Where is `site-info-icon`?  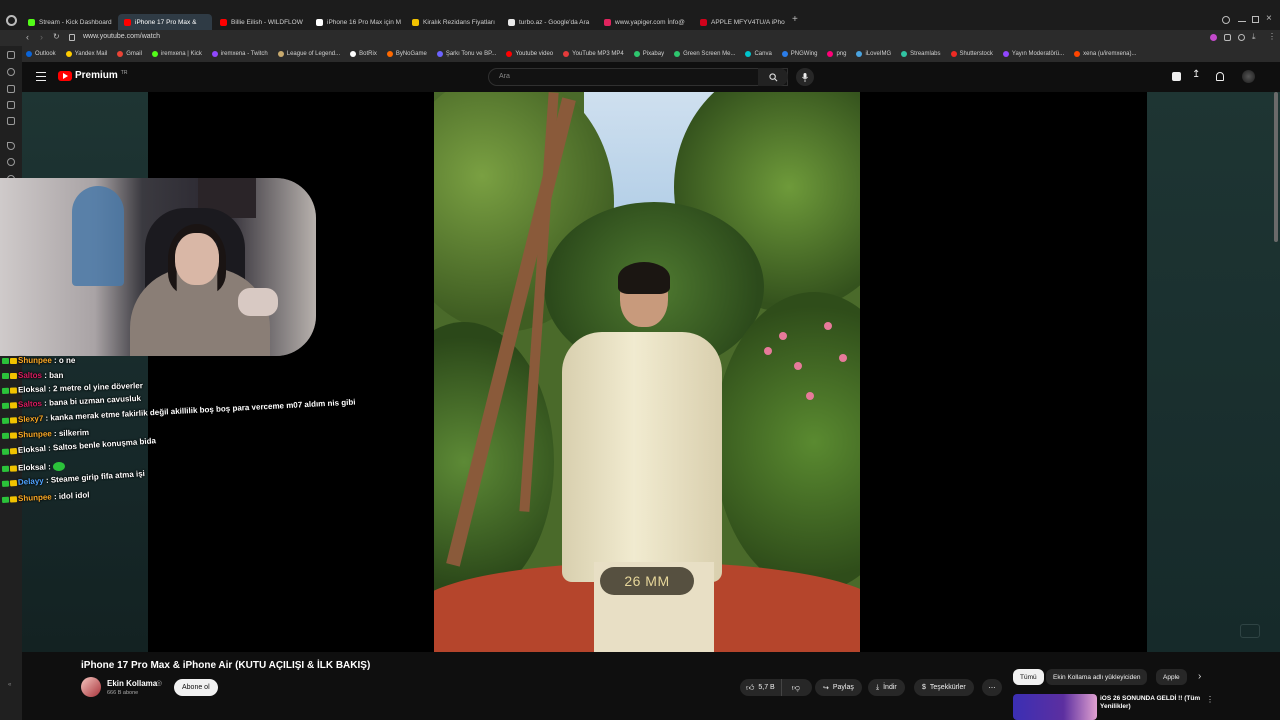 site-info-icon is located at coordinates (72, 37).